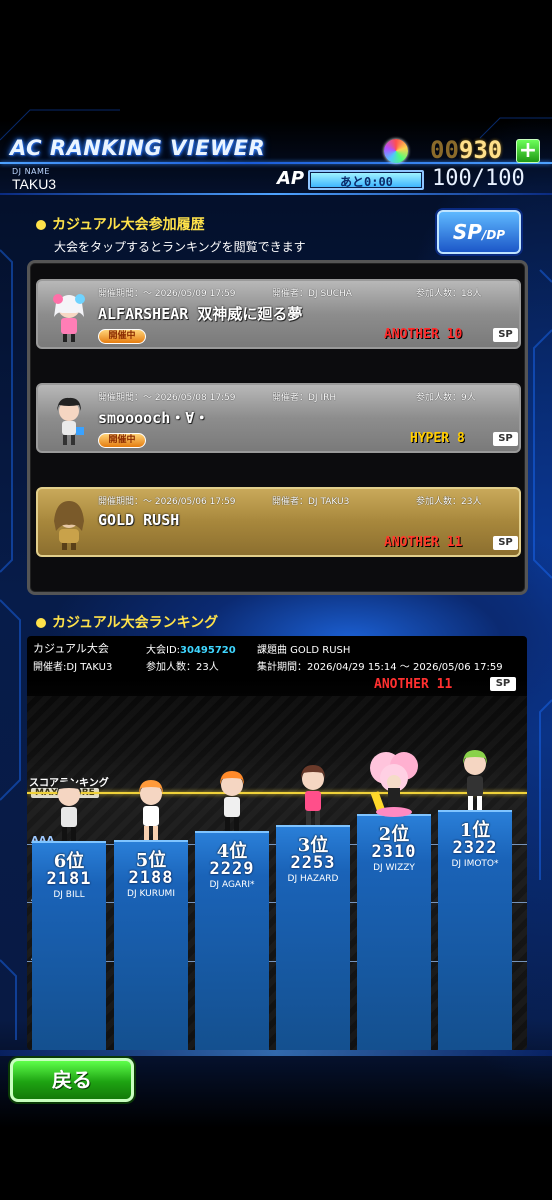 The width and height of the screenshot is (552, 1200). I want to click on player-score: 2188, so click(151, 878).